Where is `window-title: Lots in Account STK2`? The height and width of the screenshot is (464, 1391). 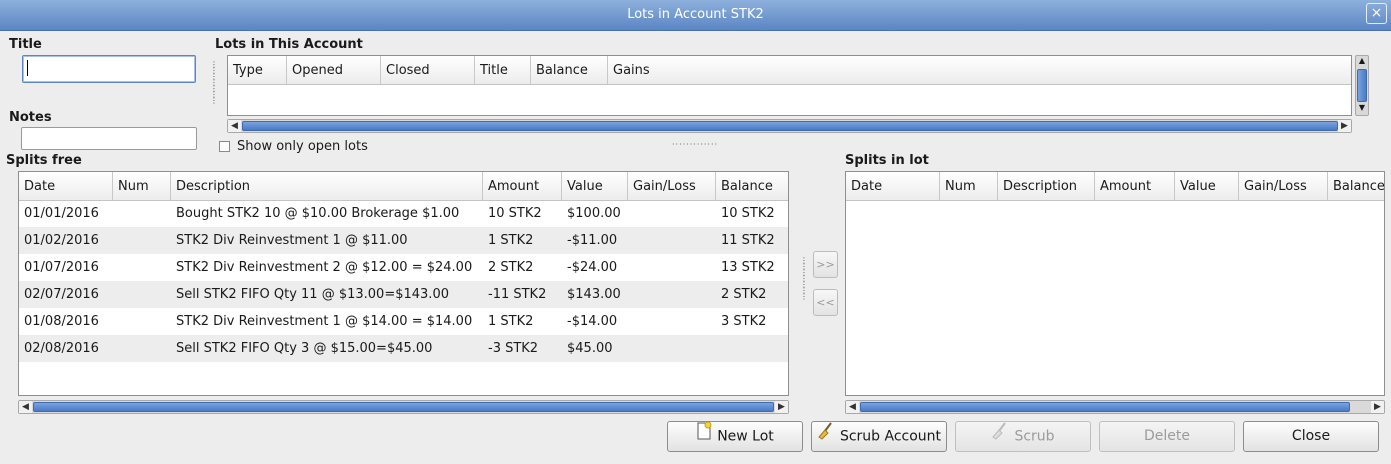 window-title: Lots in Account STK2 is located at coordinates (695, 14).